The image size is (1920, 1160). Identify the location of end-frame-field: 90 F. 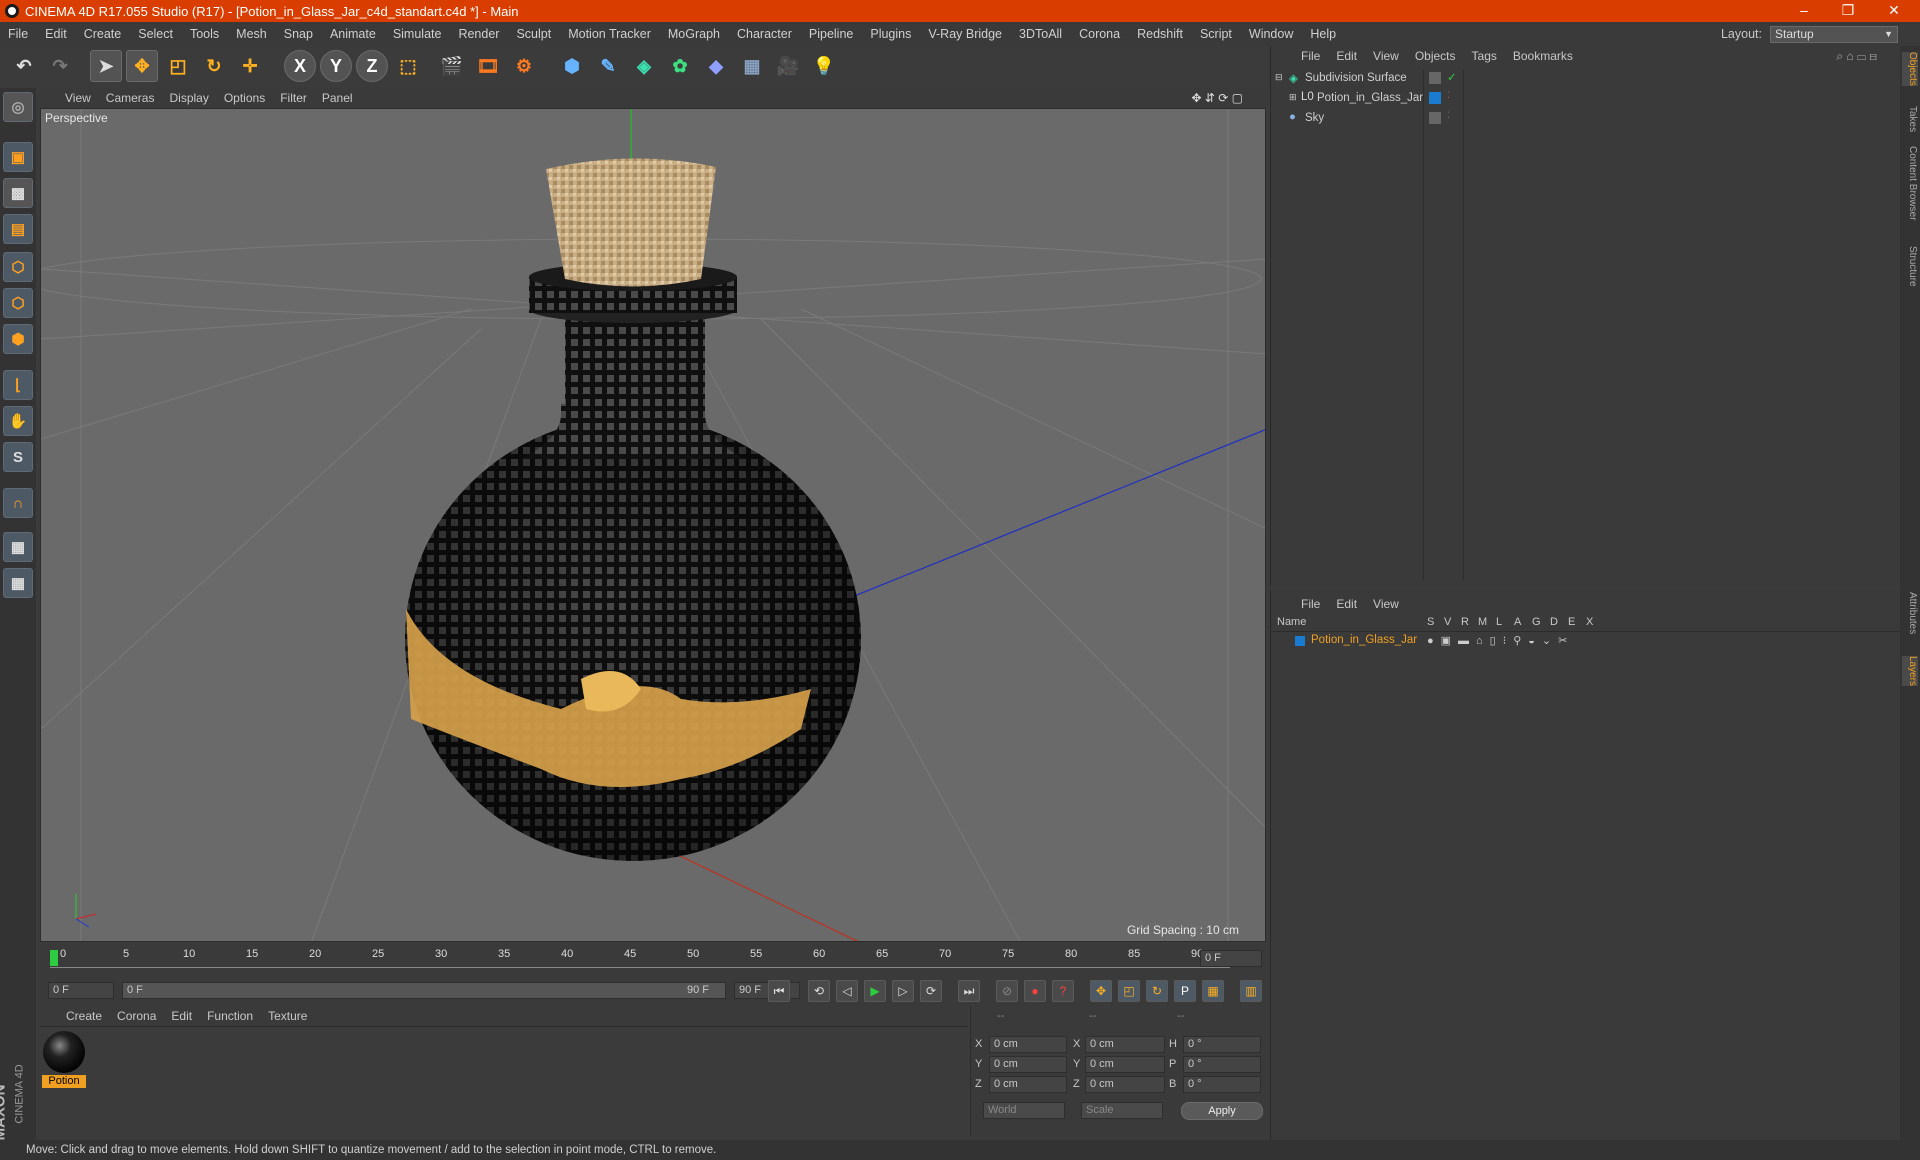
(767, 990).